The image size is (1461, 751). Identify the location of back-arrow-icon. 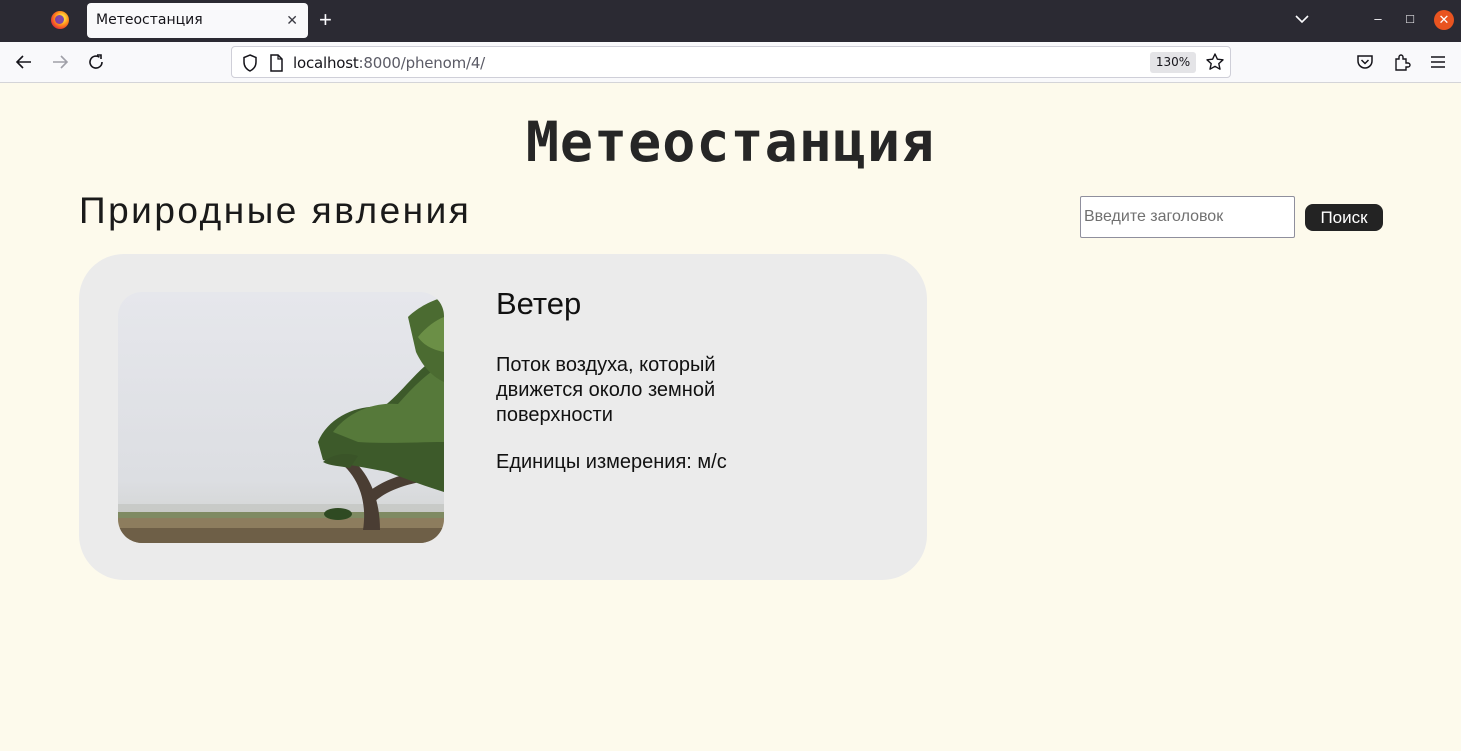
(24, 62).